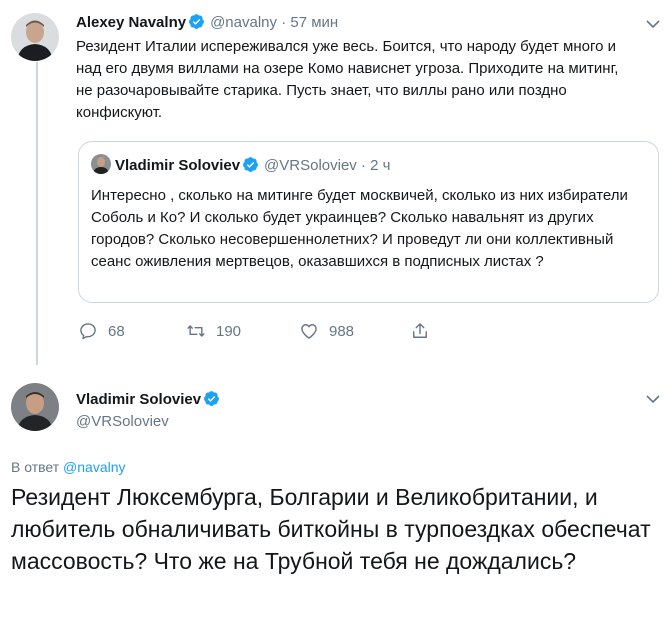 This screenshot has width=669, height=618. Describe the element at coordinates (309, 331) in the screenshot. I see `heart-icon` at that location.